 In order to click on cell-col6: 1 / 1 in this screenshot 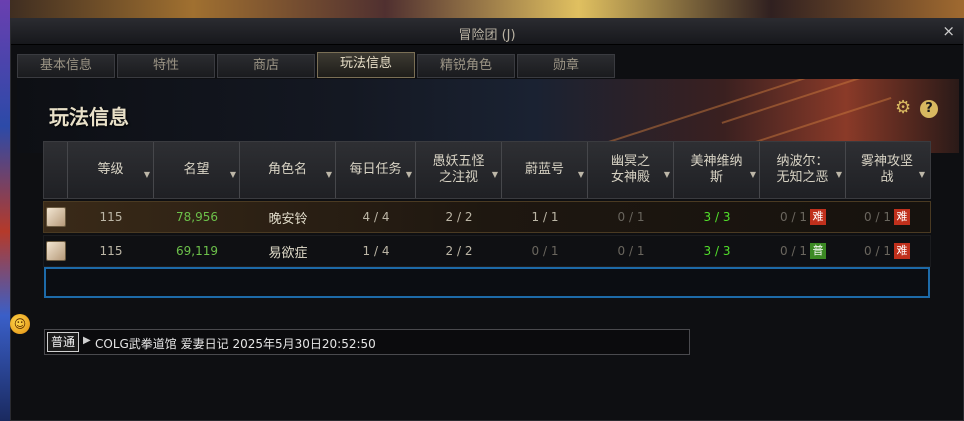, I will do `click(545, 217)`.